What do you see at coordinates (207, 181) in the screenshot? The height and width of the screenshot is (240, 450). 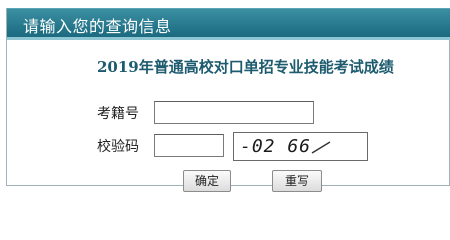 I see `submit-button: 确定` at bounding box center [207, 181].